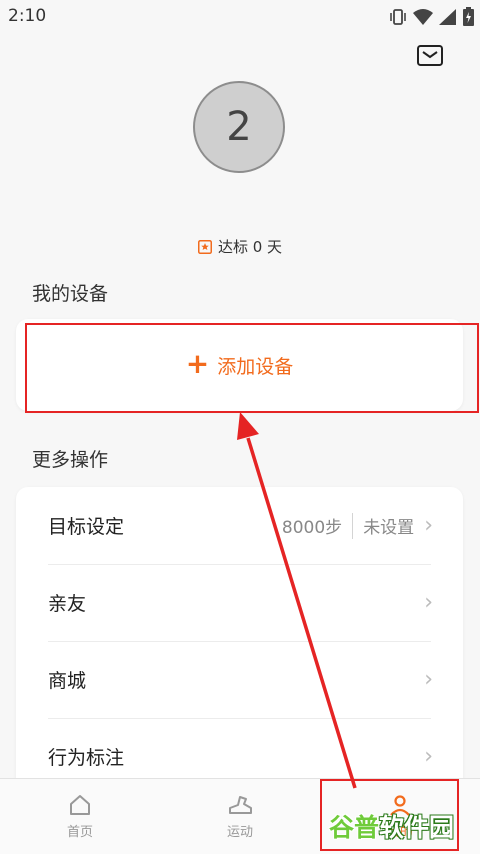 This screenshot has width=480, height=854. What do you see at coordinates (80, 805) in the screenshot?
I see `home-icon` at bounding box center [80, 805].